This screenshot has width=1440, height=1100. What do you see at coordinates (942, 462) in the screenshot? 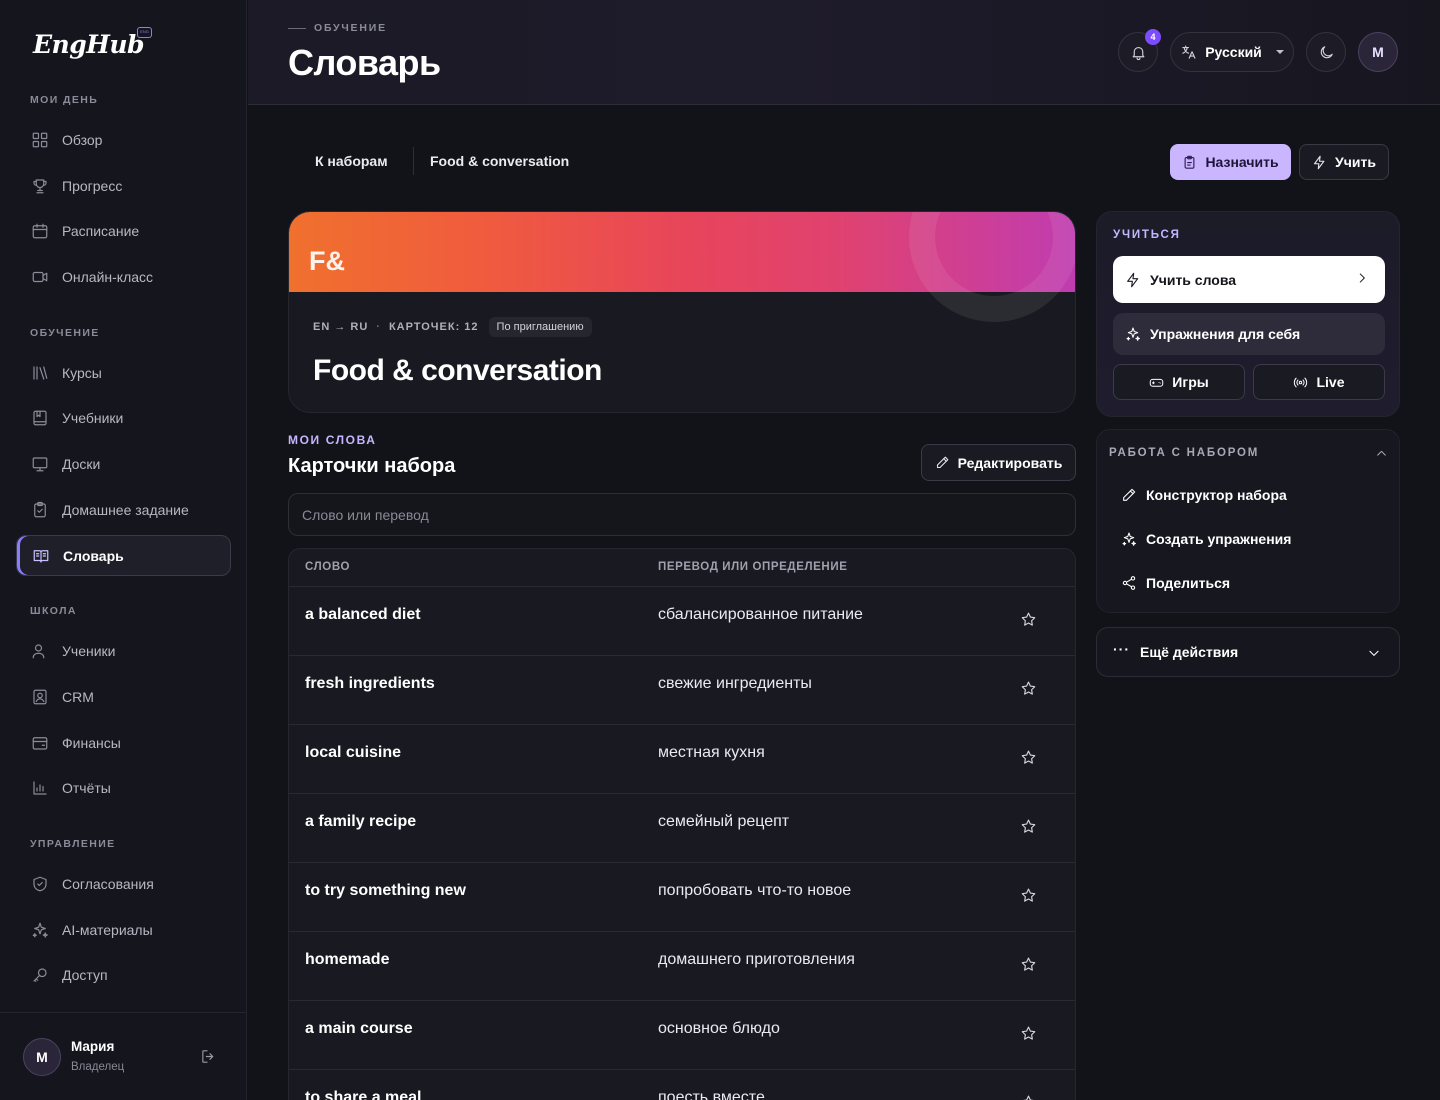
I see `pencil-icon` at bounding box center [942, 462].